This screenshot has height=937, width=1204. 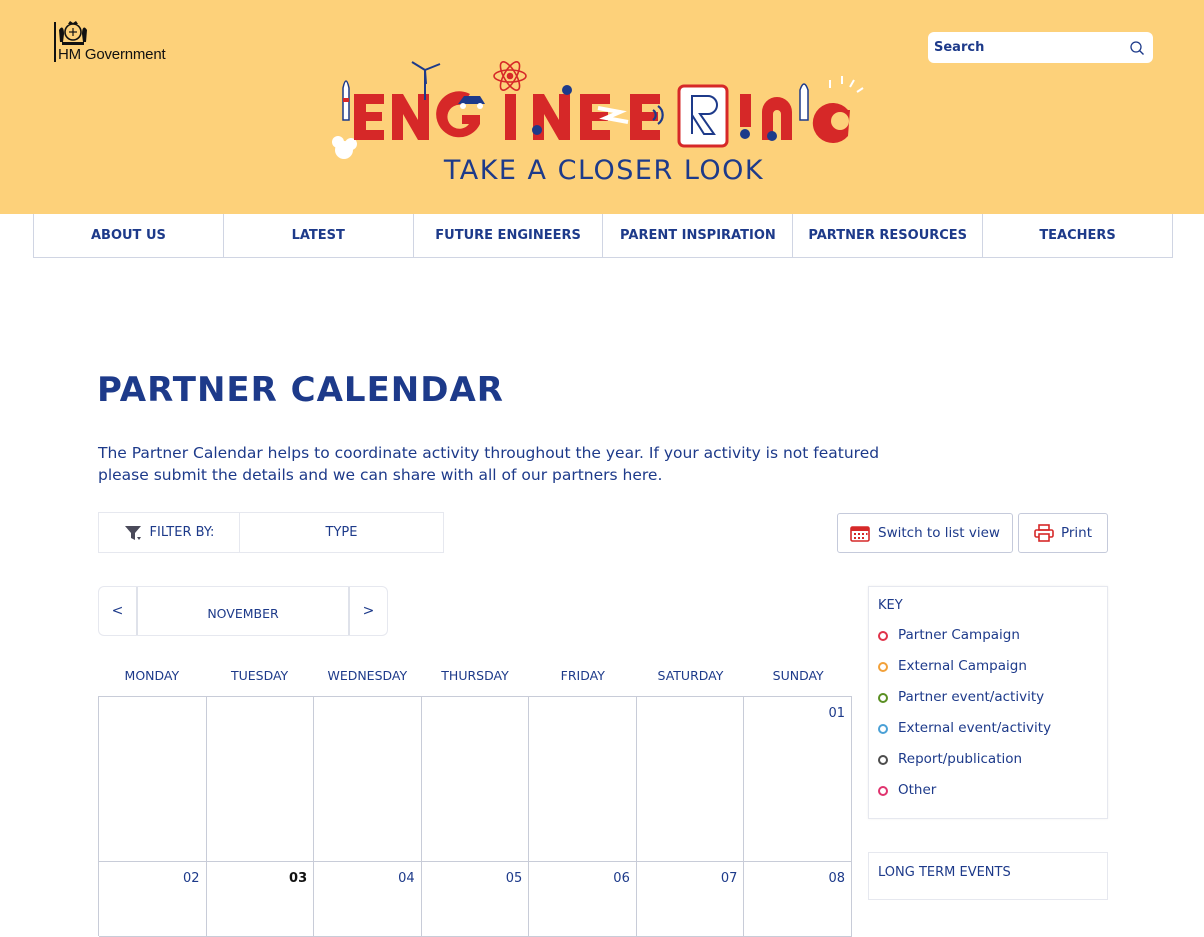 I want to click on day-number: 06, so click(x=621, y=878).